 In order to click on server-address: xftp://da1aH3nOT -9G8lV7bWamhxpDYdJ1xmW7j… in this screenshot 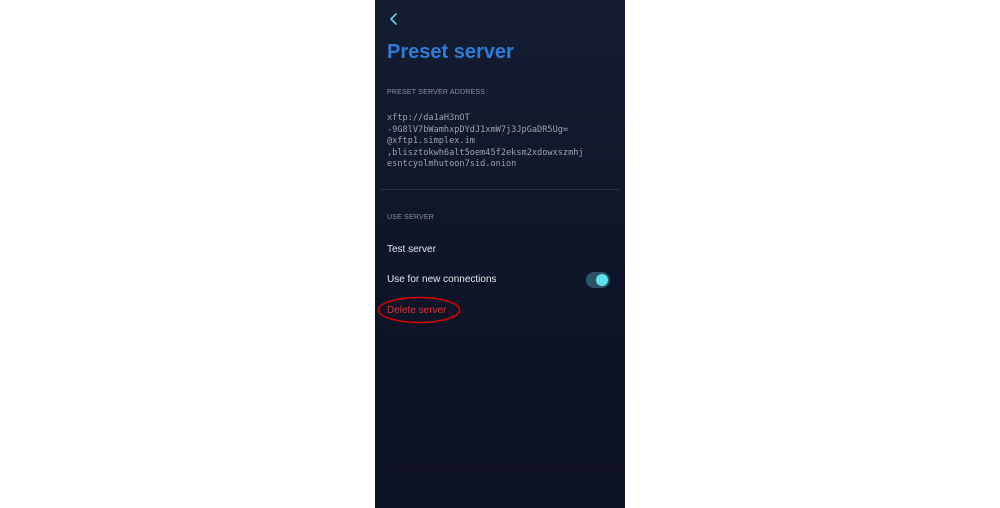, I will do `click(503, 142)`.